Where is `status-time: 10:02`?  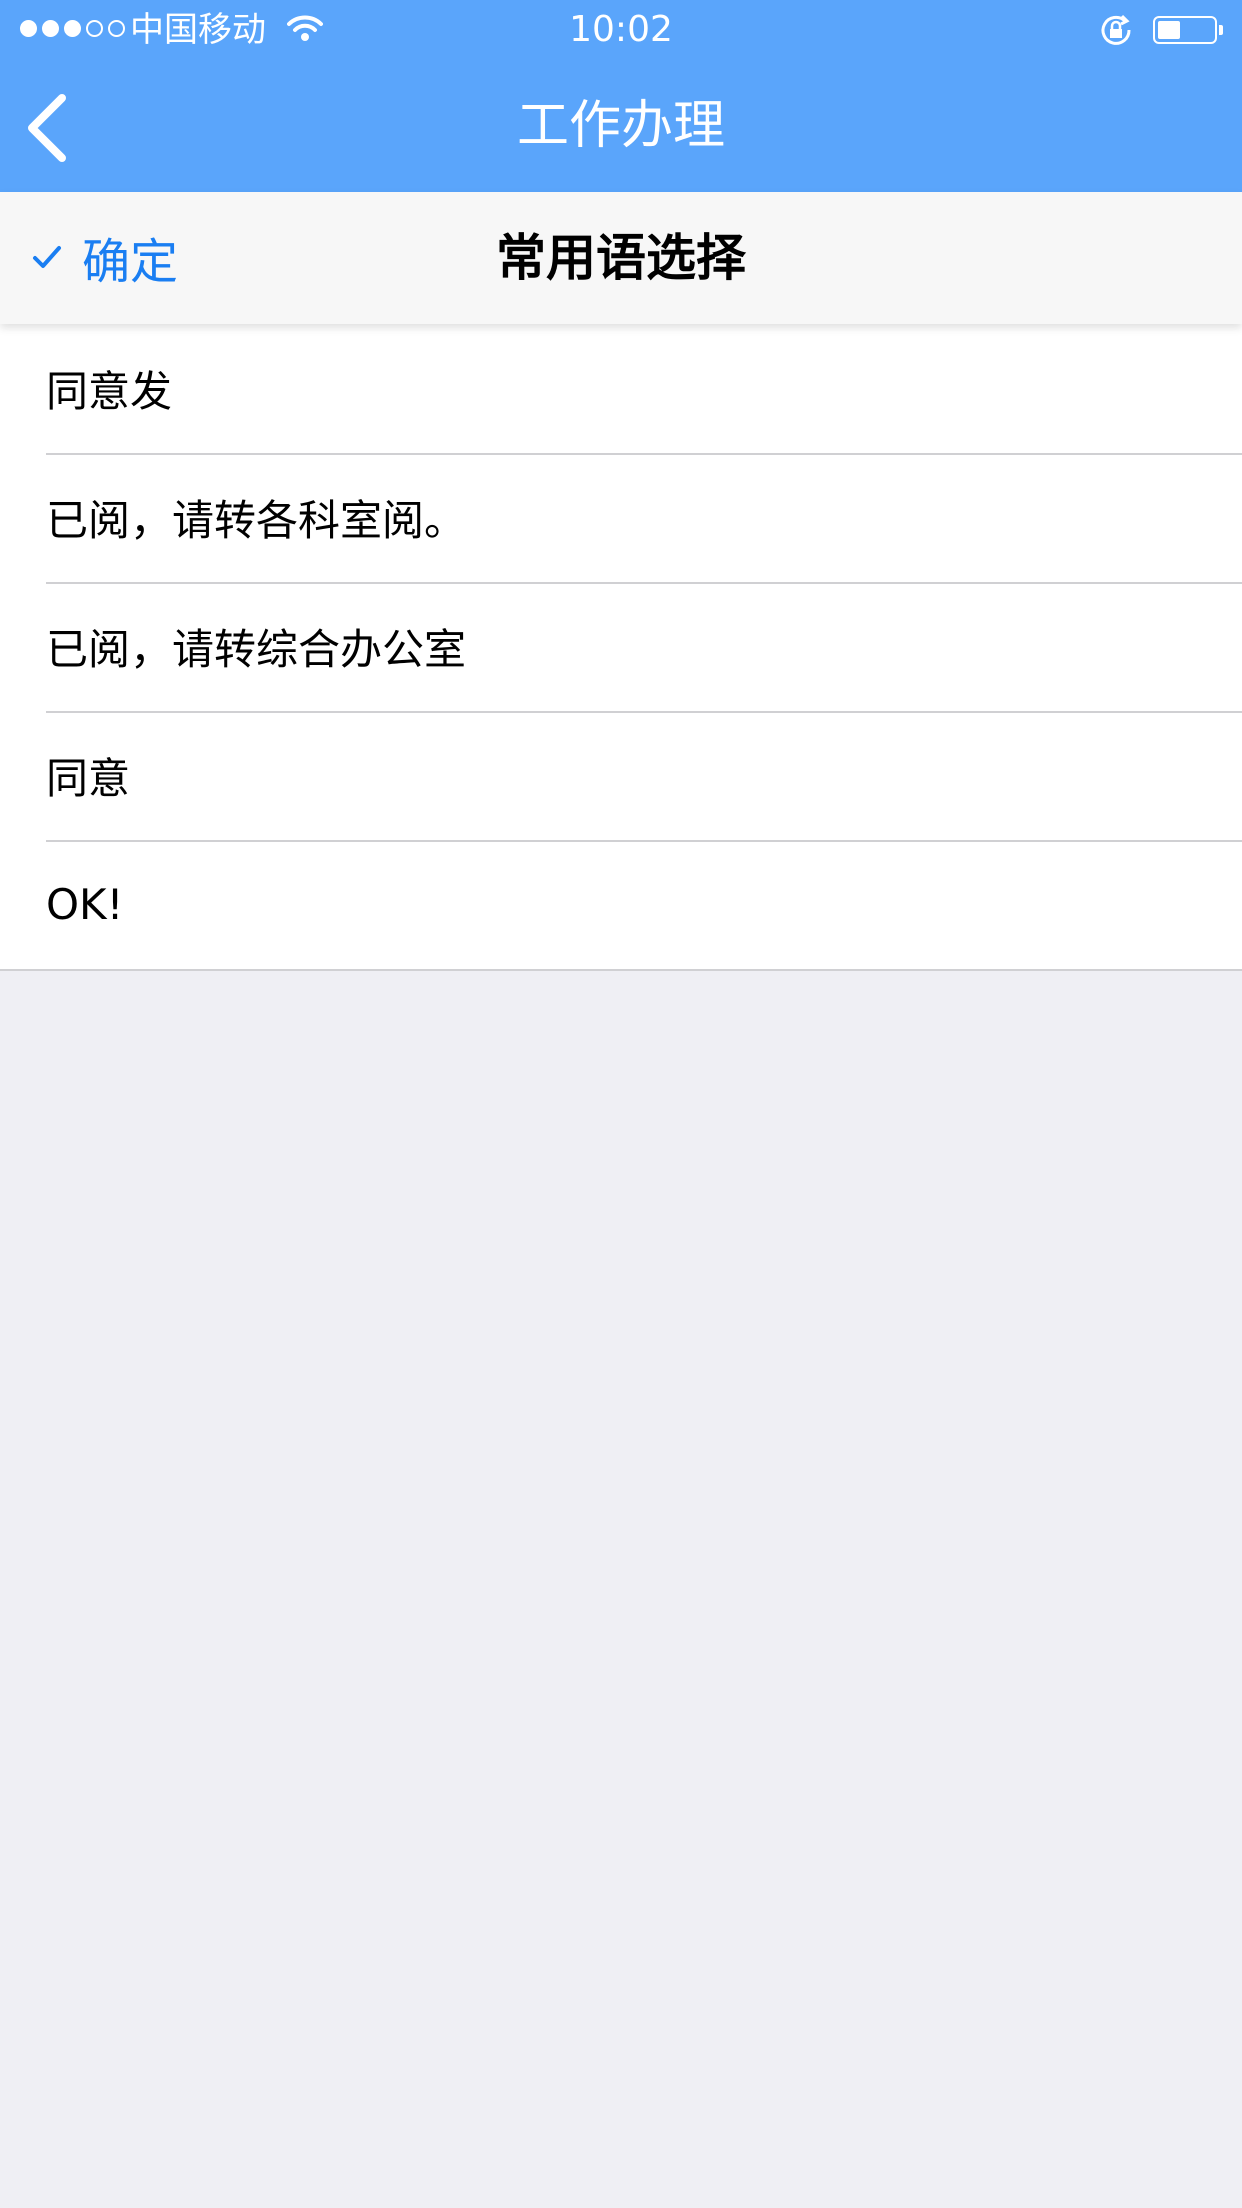
status-time: 10:02 is located at coordinates (621, 29).